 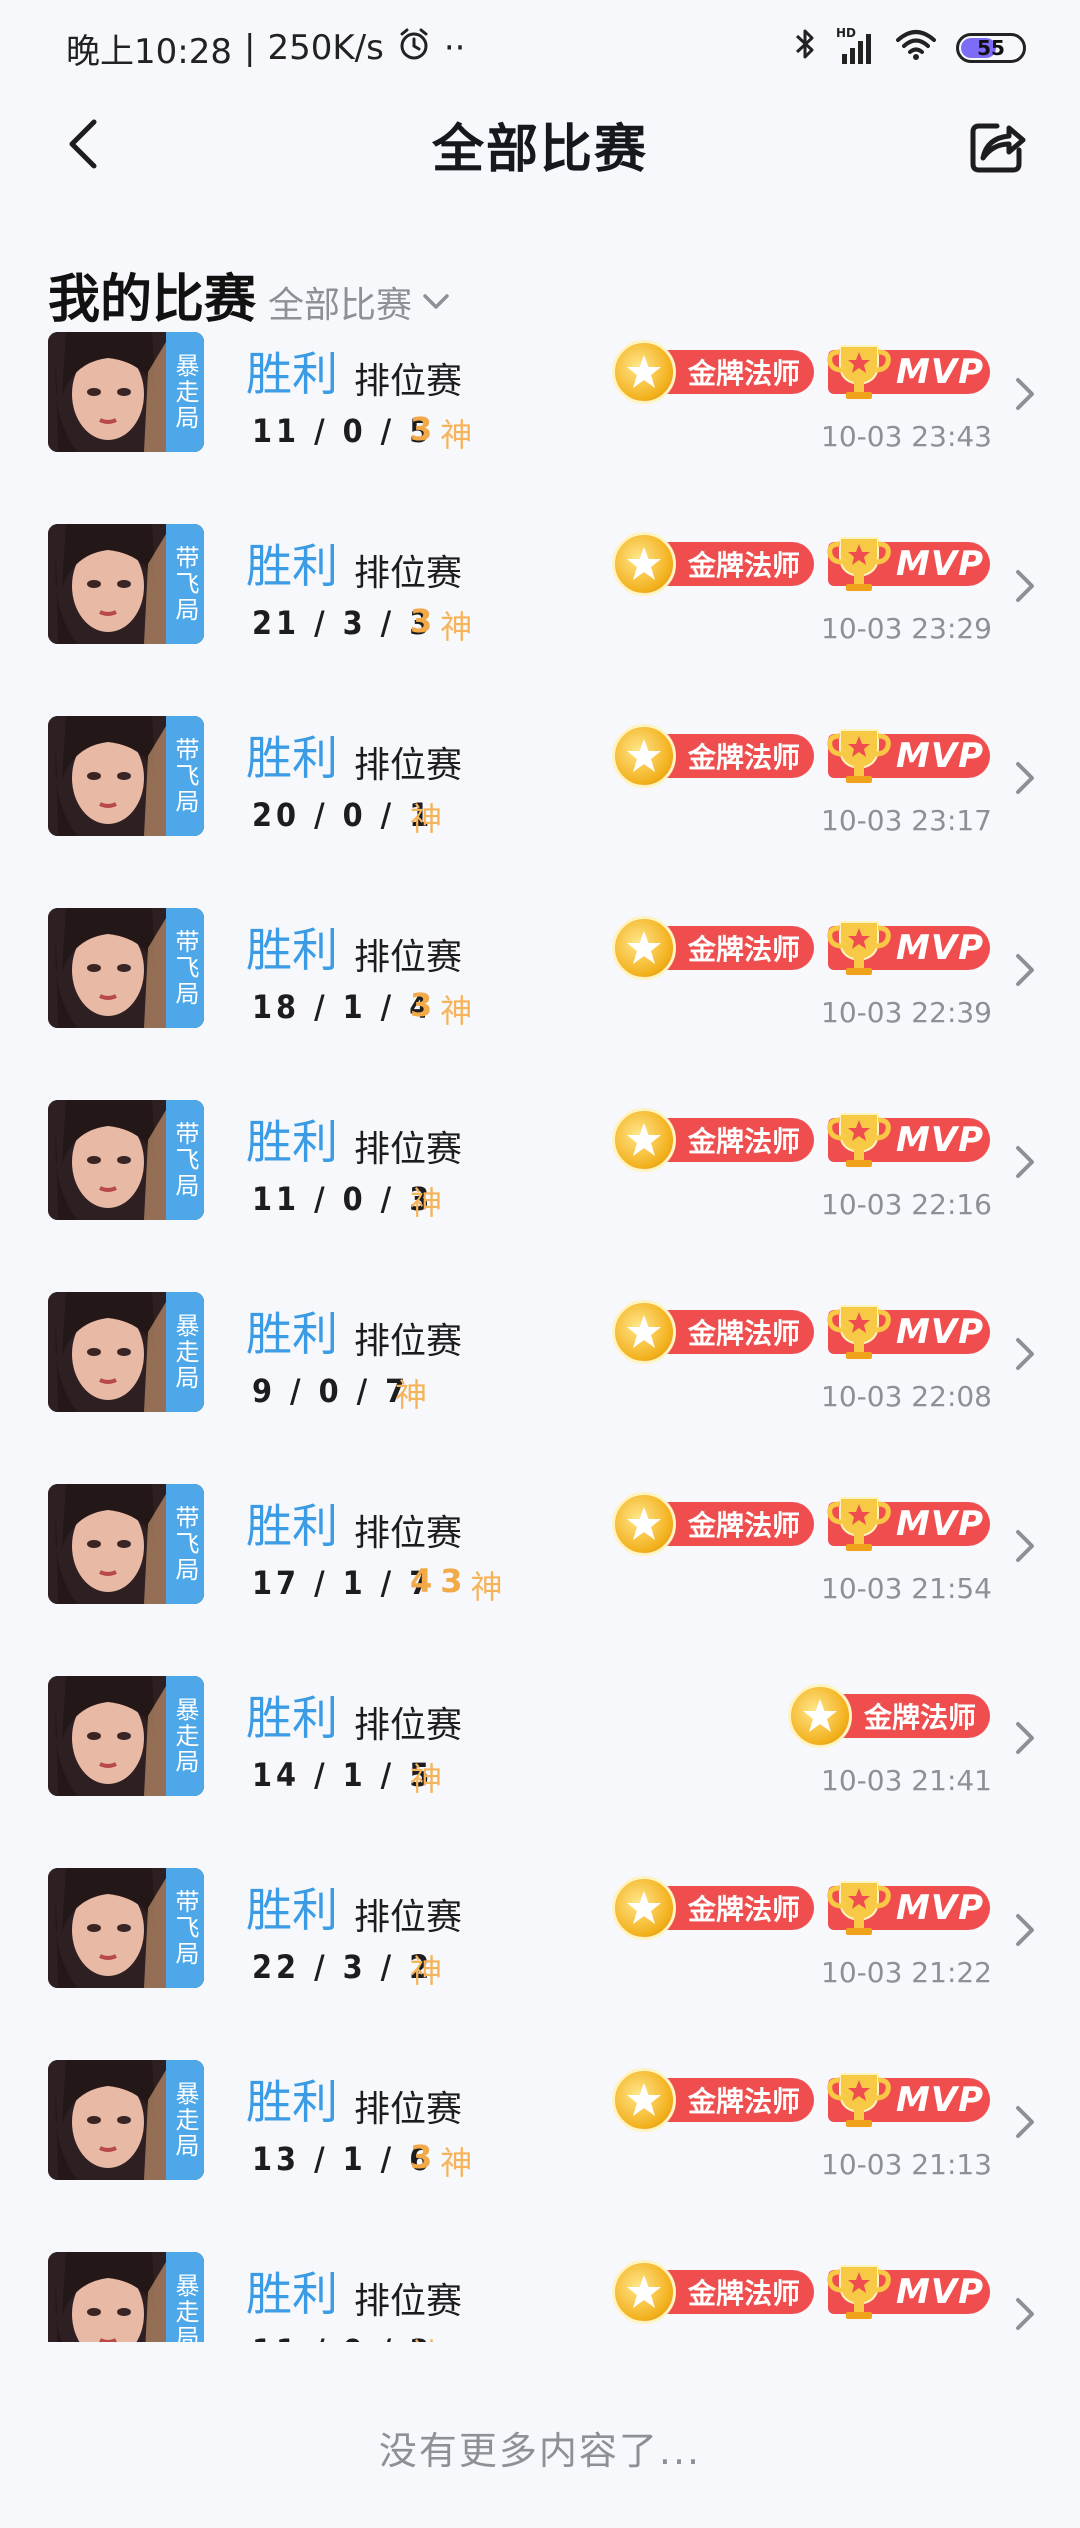 I want to click on match-time: 10-03 23:17, so click(x=906, y=820).